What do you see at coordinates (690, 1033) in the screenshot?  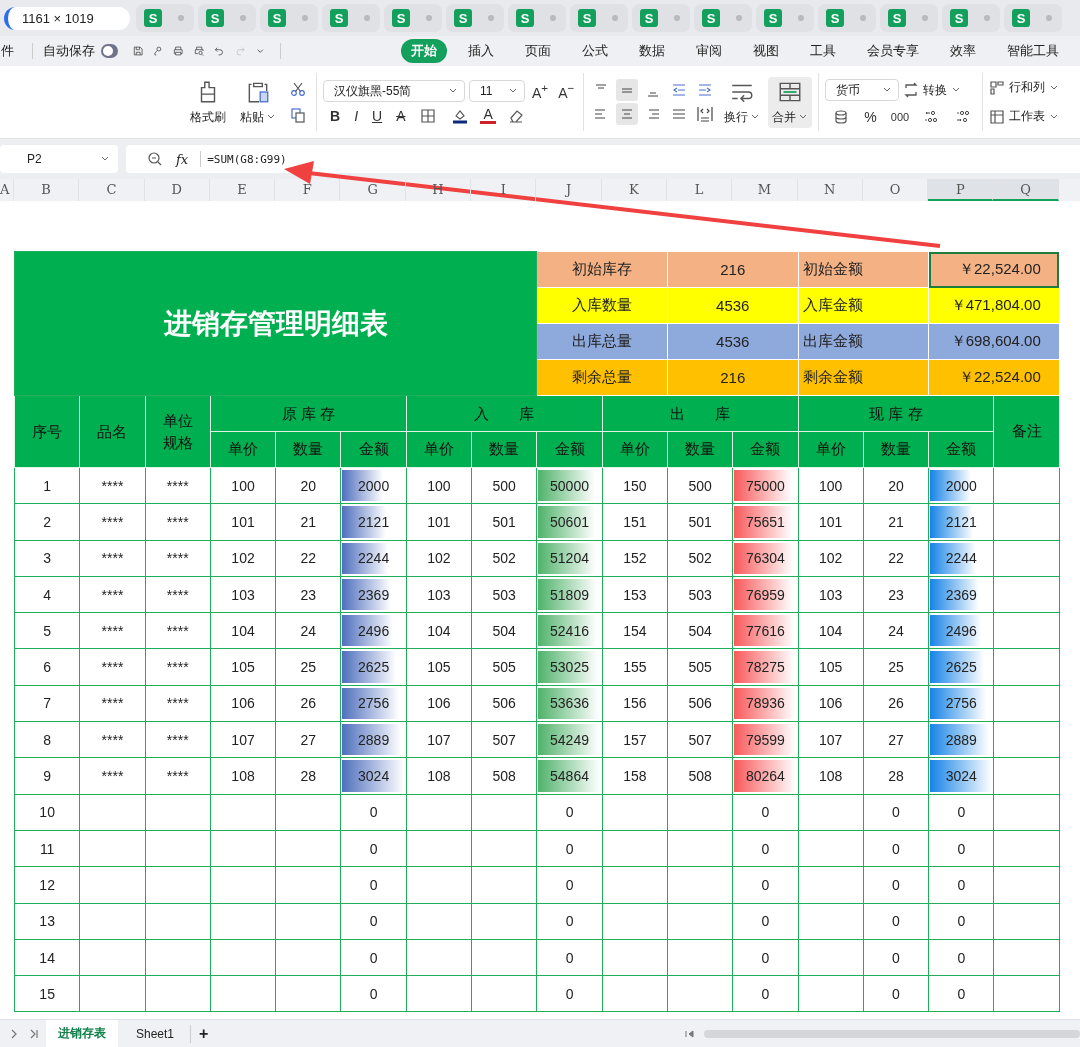 I see `scroll-left-icon` at bounding box center [690, 1033].